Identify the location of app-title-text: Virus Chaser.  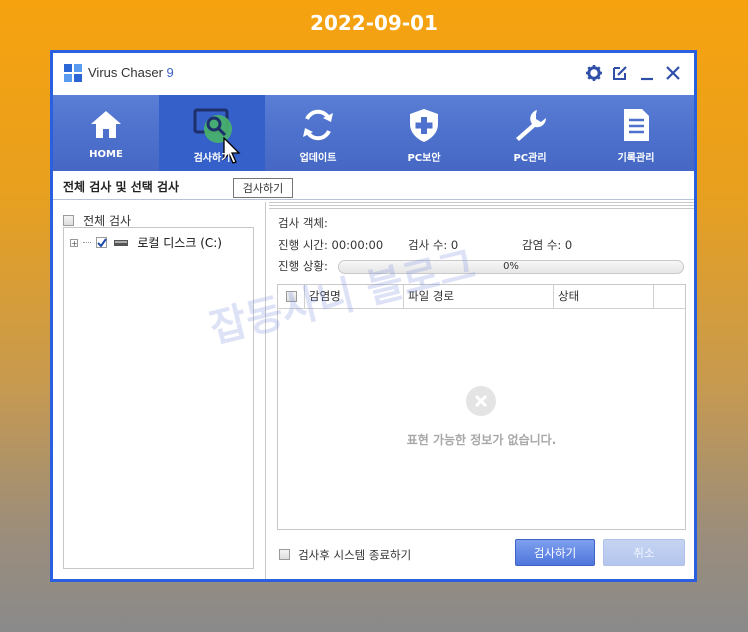
(125, 72).